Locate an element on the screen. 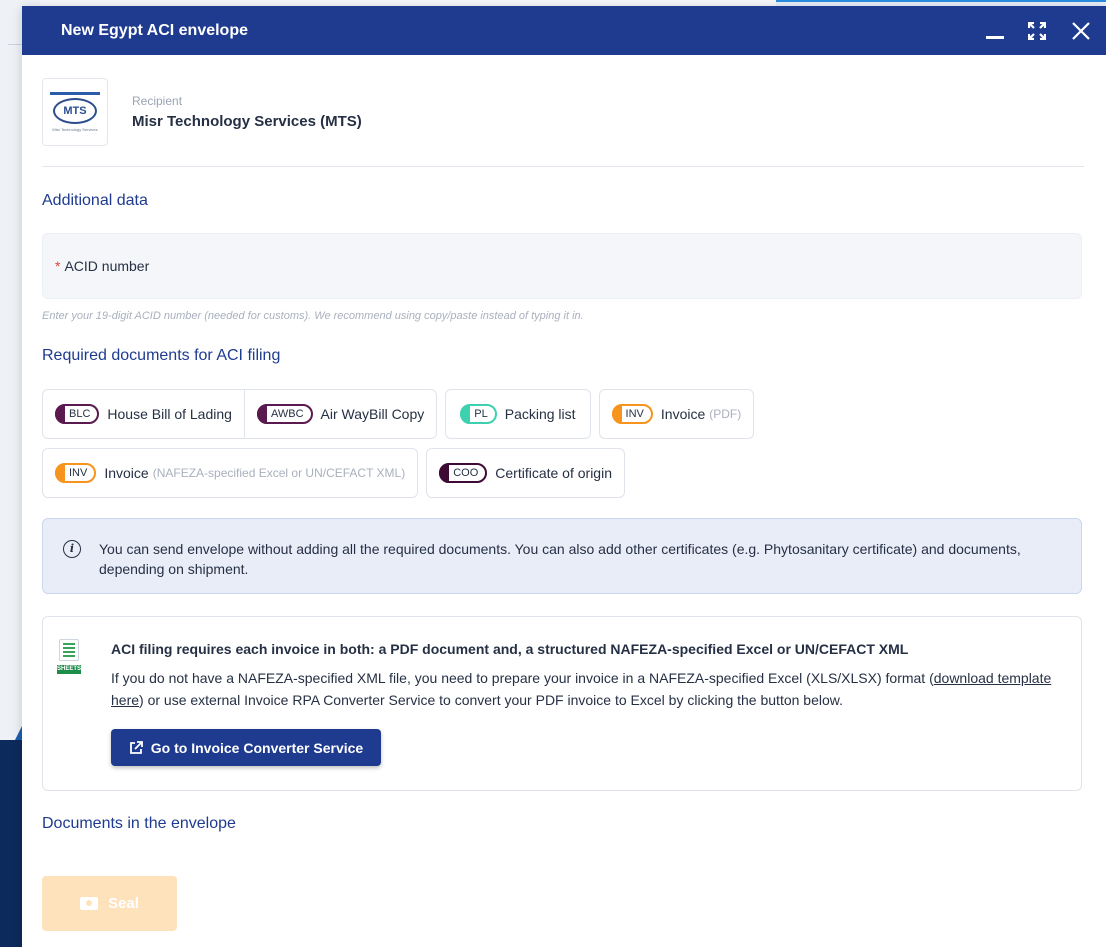 The image size is (1106, 947). acid-number-label: ACID number is located at coordinates (107, 266).